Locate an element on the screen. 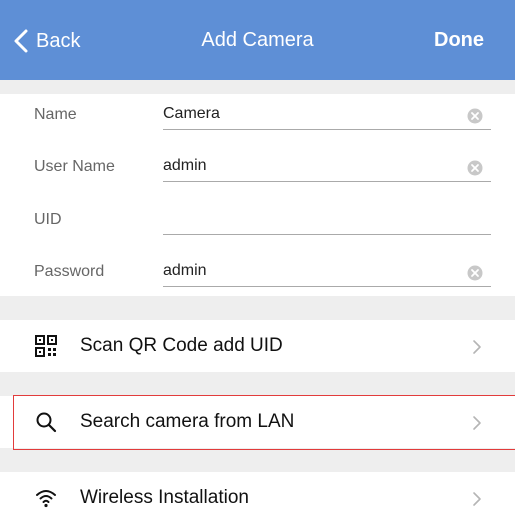 The height and width of the screenshot is (524, 515). search-camera-lan-label: Search camera from LAN is located at coordinates (187, 421).